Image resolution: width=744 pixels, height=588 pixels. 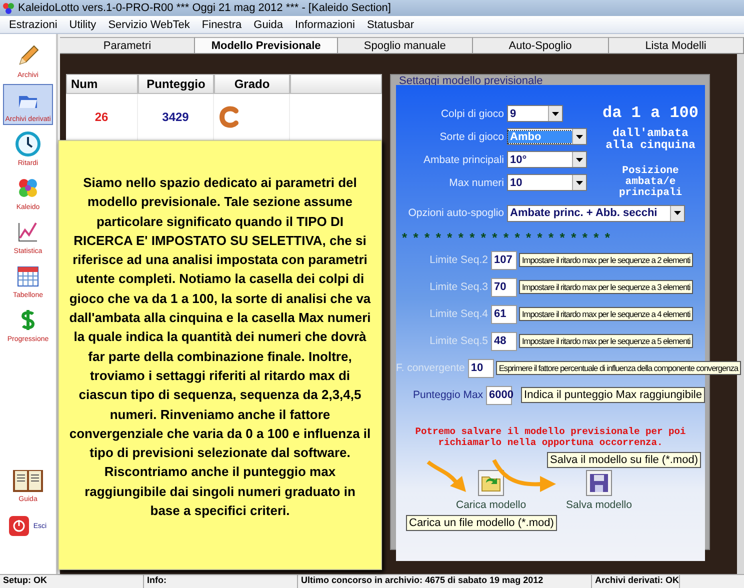 What do you see at coordinates (535, 113) in the screenshot?
I see `dropdown: 9` at bounding box center [535, 113].